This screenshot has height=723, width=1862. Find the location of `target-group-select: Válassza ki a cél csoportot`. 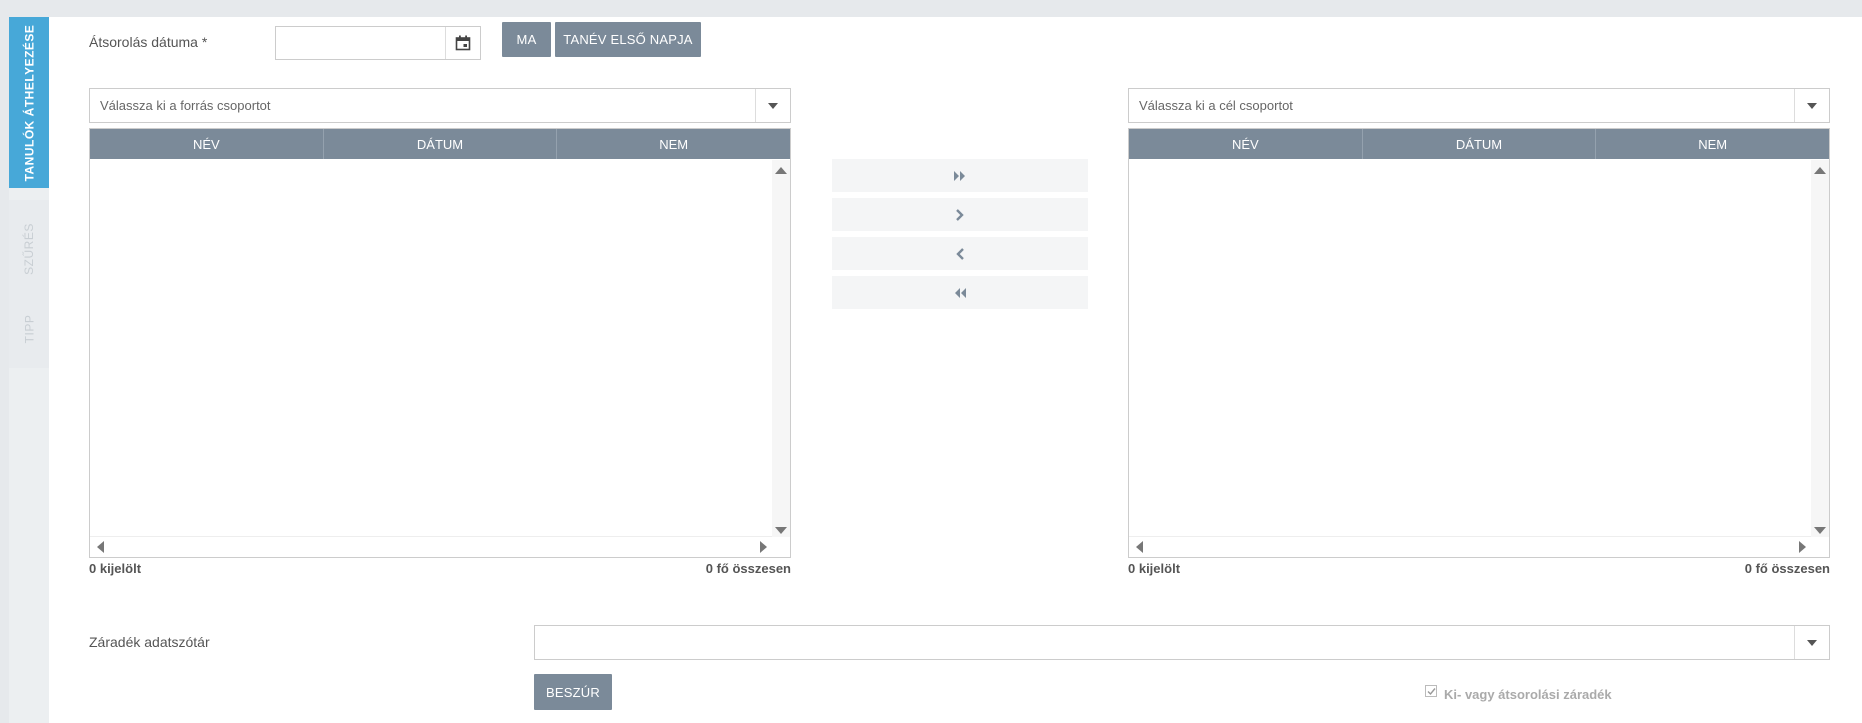

target-group-select: Válassza ki a cél csoportot is located at coordinates (1479, 105).